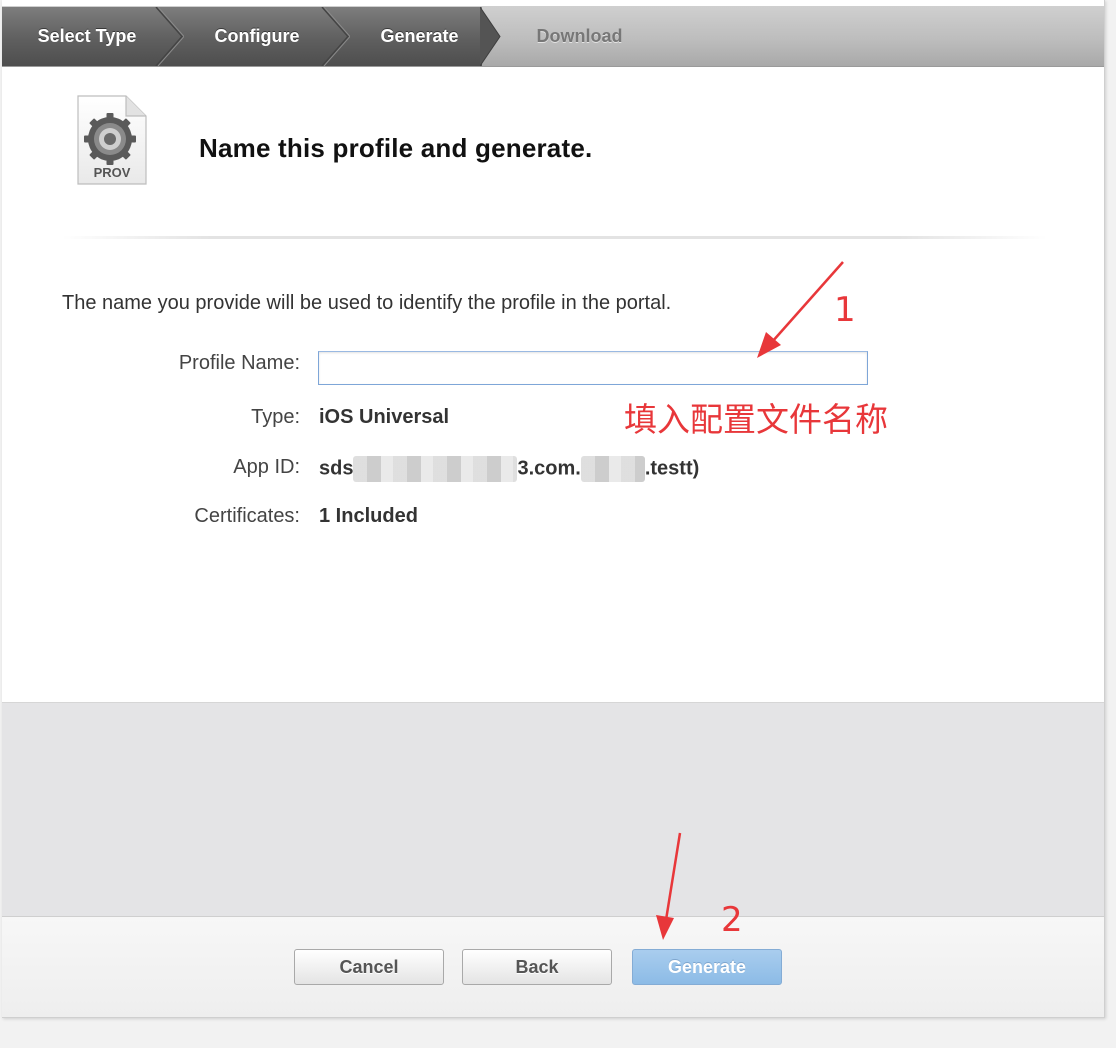 The height and width of the screenshot is (1048, 1116). What do you see at coordinates (593, 368) in the screenshot?
I see `profile-name-input` at bounding box center [593, 368].